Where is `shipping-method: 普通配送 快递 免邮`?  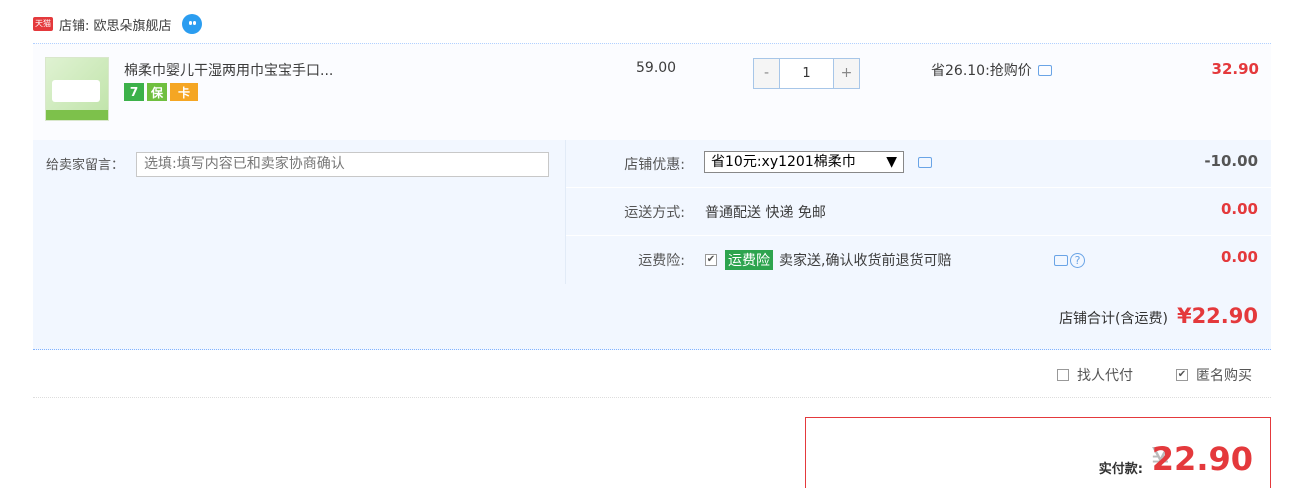
shipping-method: 普通配送 快递 免邮 is located at coordinates (765, 213).